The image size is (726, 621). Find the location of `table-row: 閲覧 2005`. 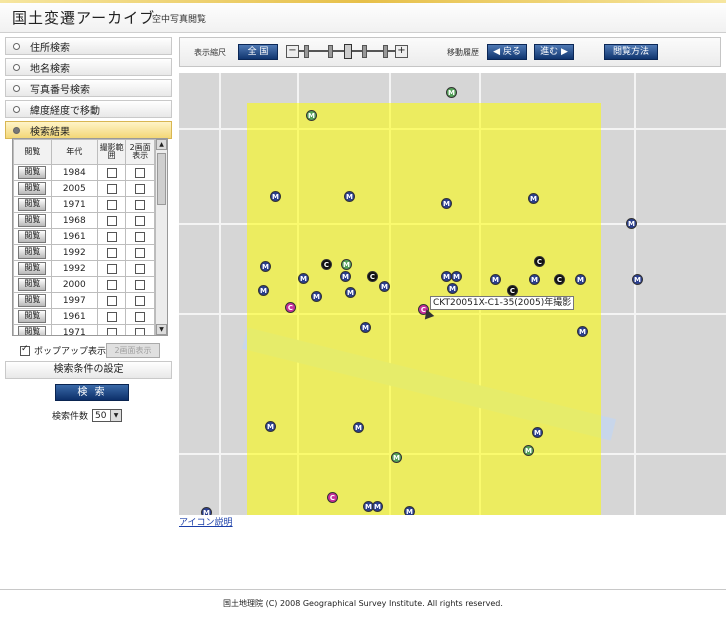

table-row: 閲覧 2005 is located at coordinates (84, 188).